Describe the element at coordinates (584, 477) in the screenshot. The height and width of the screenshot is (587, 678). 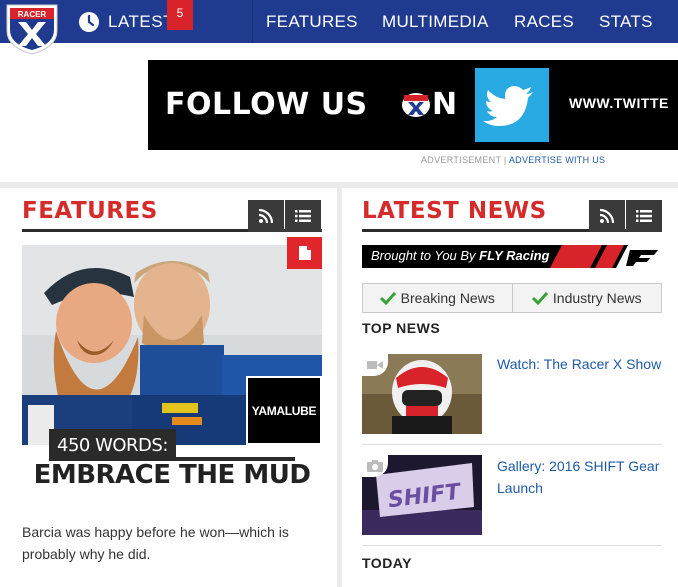
I see `story-title: Gallery: 2016 SHIFT Gear Launch` at that location.